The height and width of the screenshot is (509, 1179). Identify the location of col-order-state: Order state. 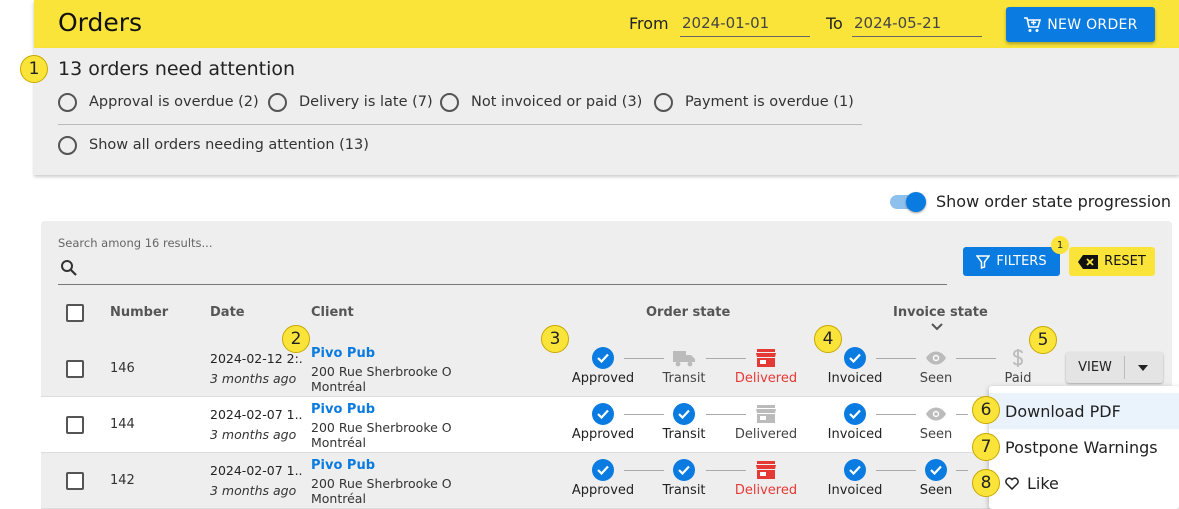
(688, 312).